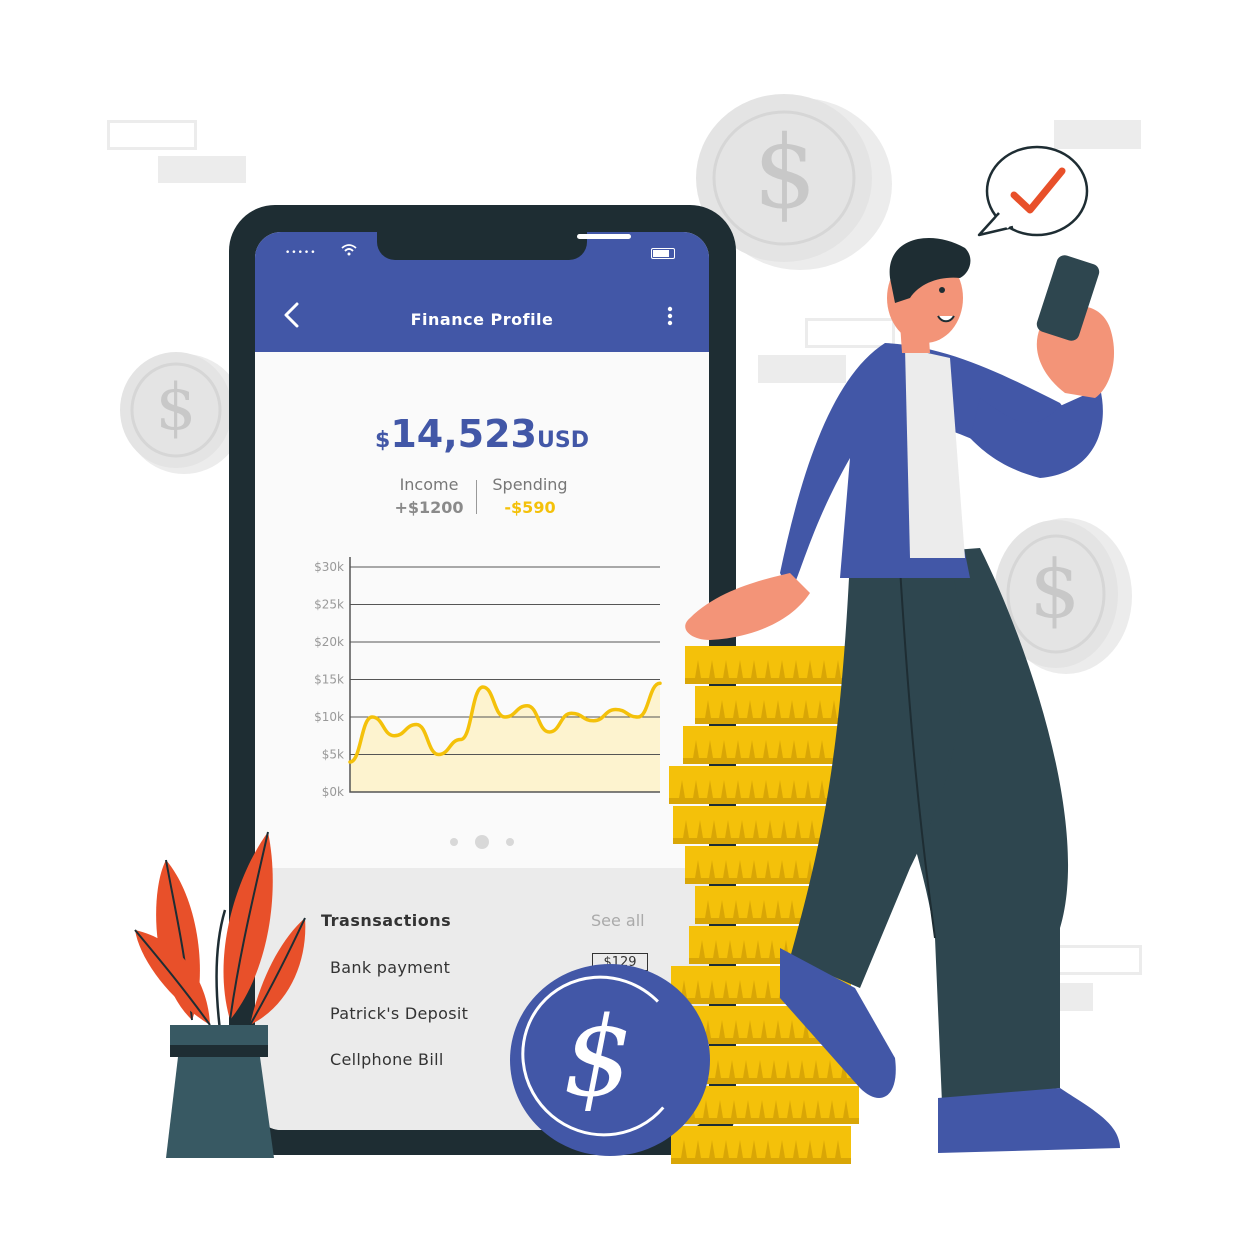  I want to click on chart-tick-label: $5k, so click(333, 755).